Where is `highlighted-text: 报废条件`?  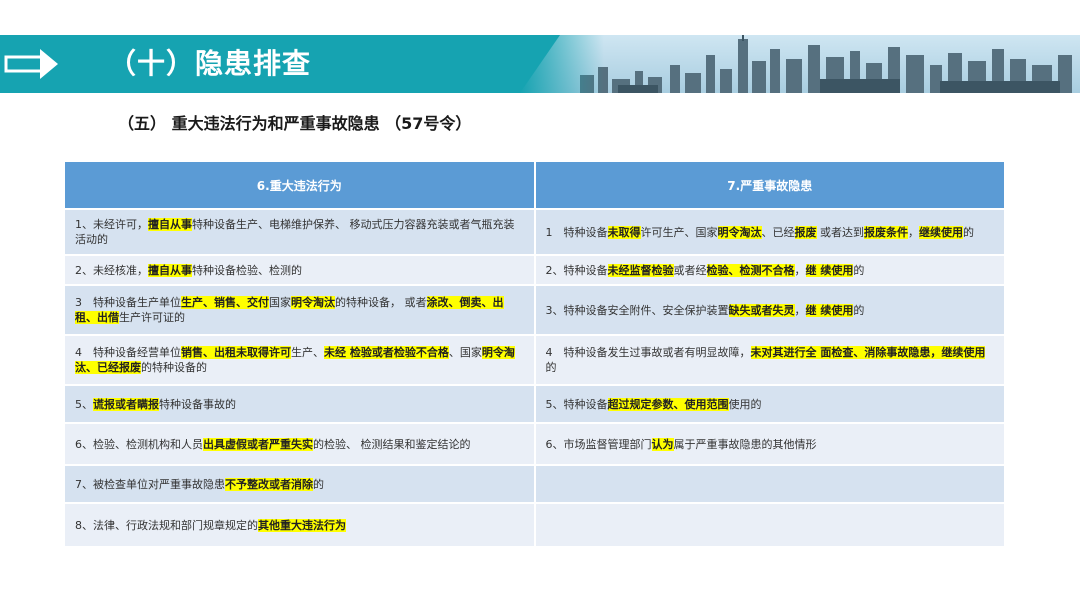
highlighted-text: 报废条件 is located at coordinates (886, 232).